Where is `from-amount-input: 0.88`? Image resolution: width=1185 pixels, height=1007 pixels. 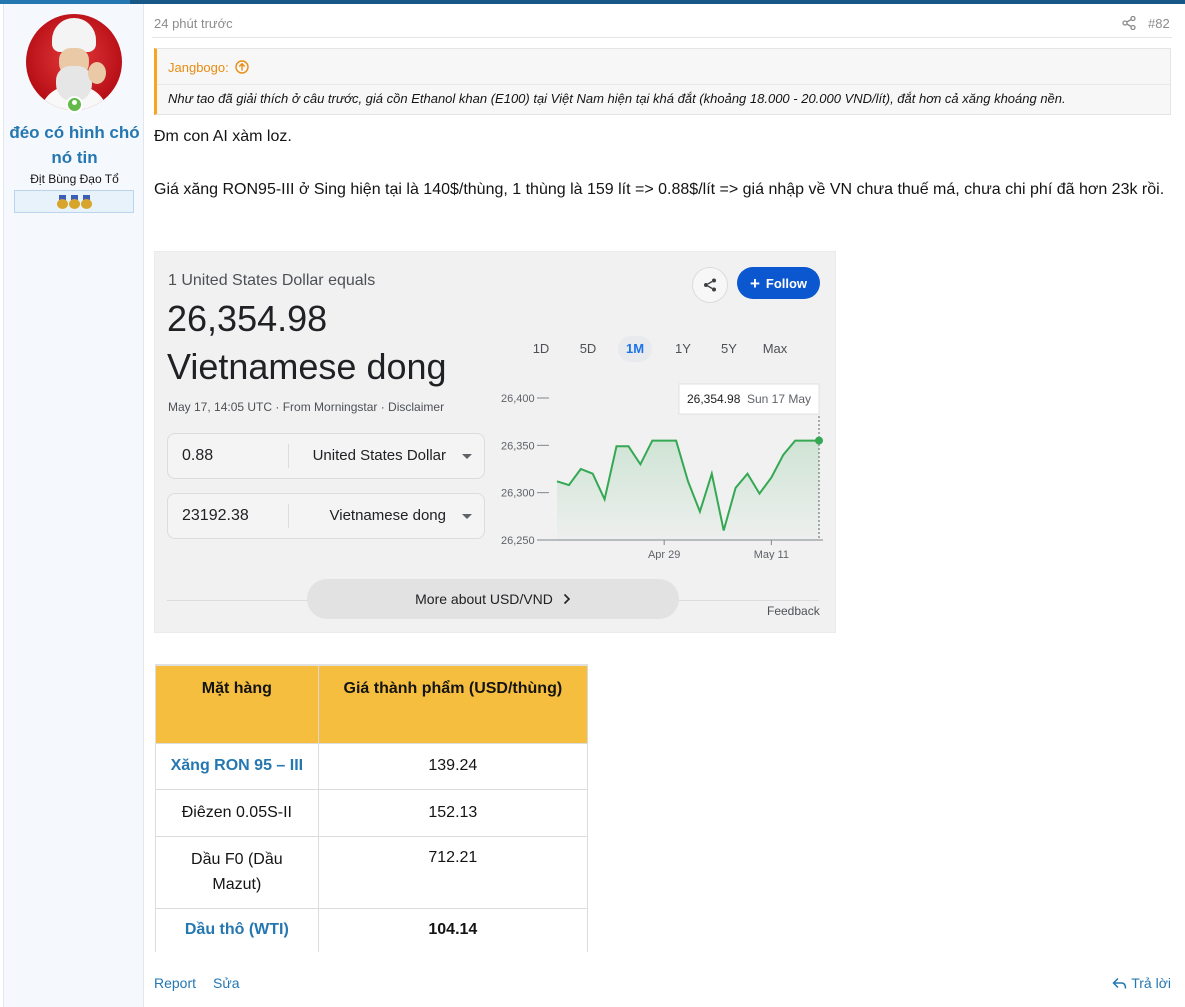 from-amount-input: 0.88 is located at coordinates (197, 456).